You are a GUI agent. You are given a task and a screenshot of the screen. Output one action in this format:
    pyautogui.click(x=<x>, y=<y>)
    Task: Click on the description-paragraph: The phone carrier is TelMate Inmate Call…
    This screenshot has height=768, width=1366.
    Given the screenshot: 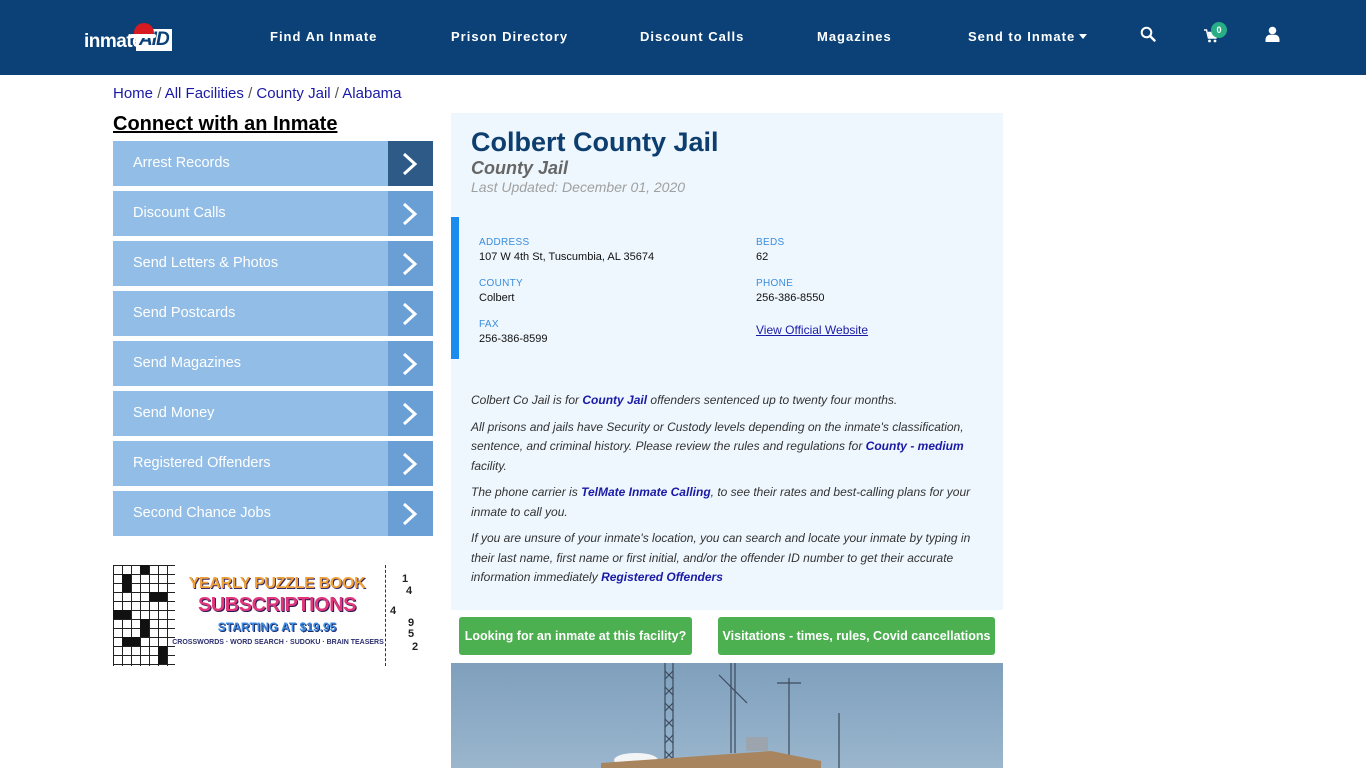 What is the action you would take?
    pyautogui.click(x=726, y=502)
    